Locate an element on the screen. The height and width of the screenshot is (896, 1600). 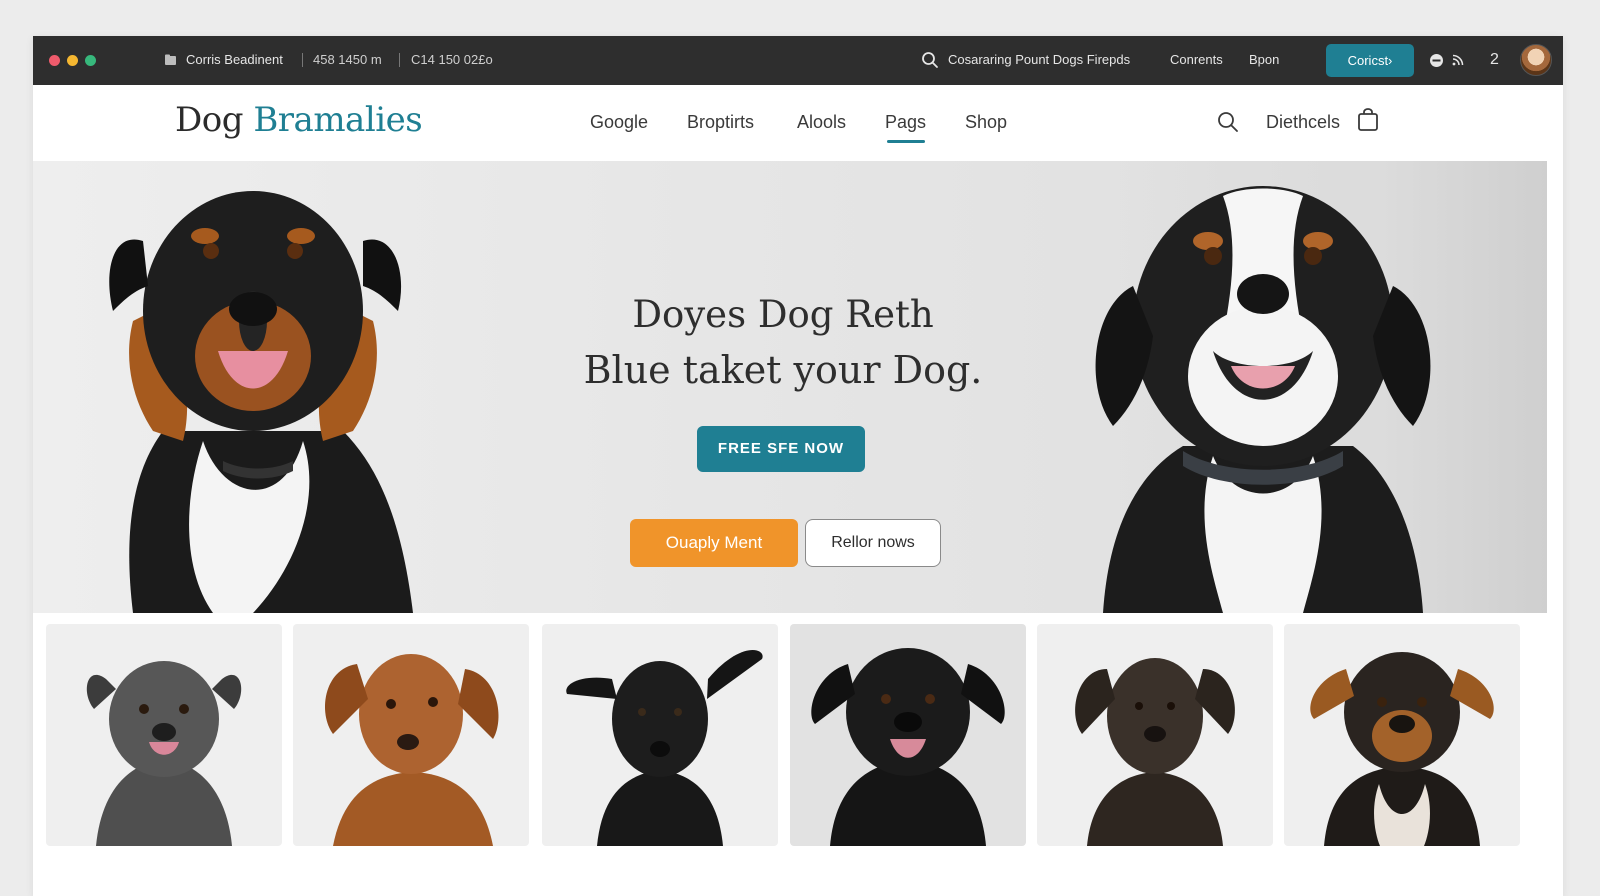
hero-title-line-2: Blue taket your Dog. is located at coordinates (783, 370).